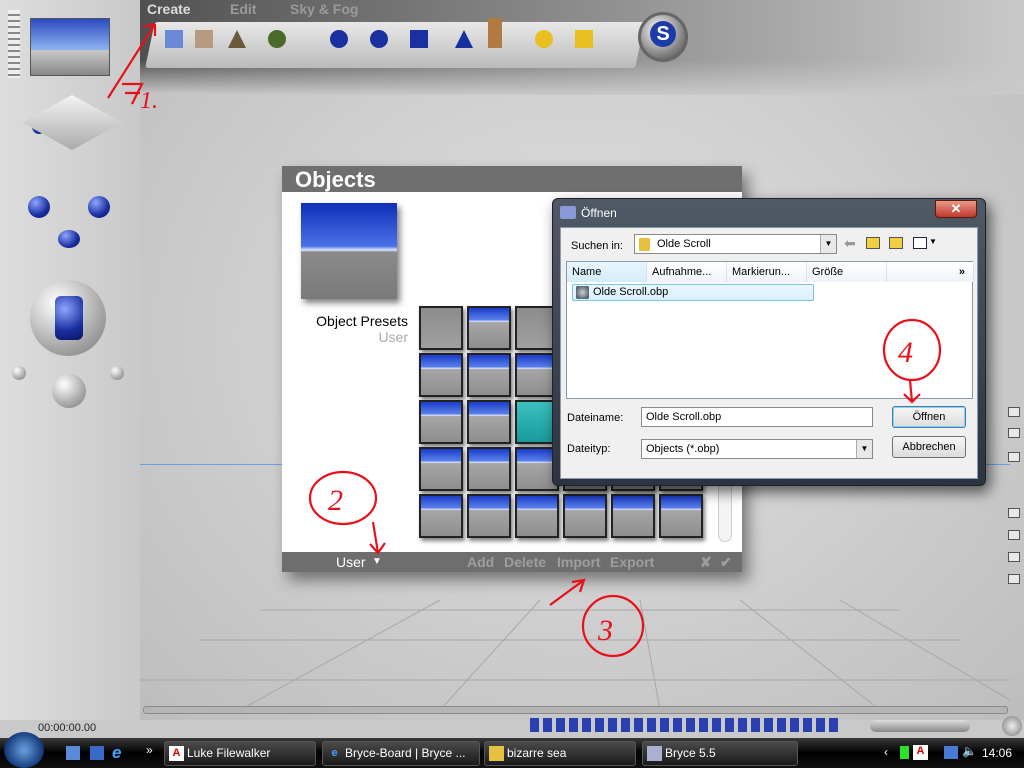 Image resolution: width=1024 pixels, height=768 pixels. What do you see at coordinates (117, 373) in the screenshot?
I see `nudge-right` at bounding box center [117, 373].